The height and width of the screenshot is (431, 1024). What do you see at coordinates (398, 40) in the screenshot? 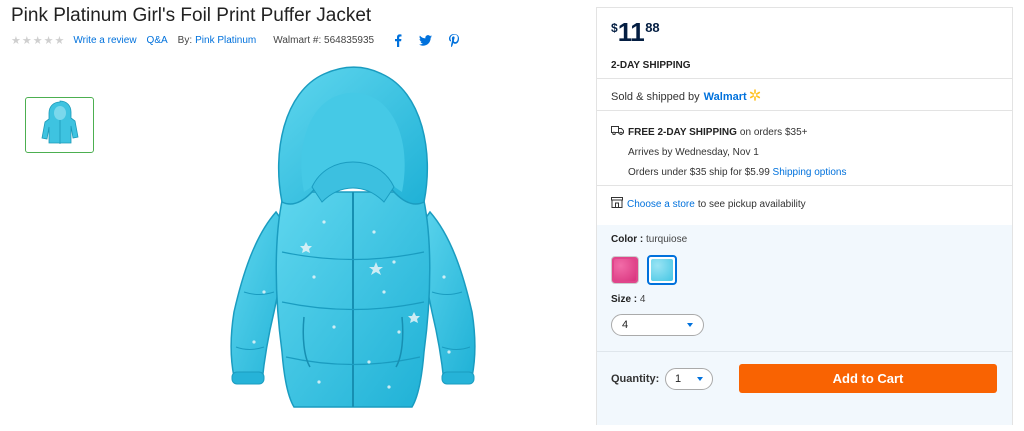
I see `facebook-icon` at bounding box center [398, 40].